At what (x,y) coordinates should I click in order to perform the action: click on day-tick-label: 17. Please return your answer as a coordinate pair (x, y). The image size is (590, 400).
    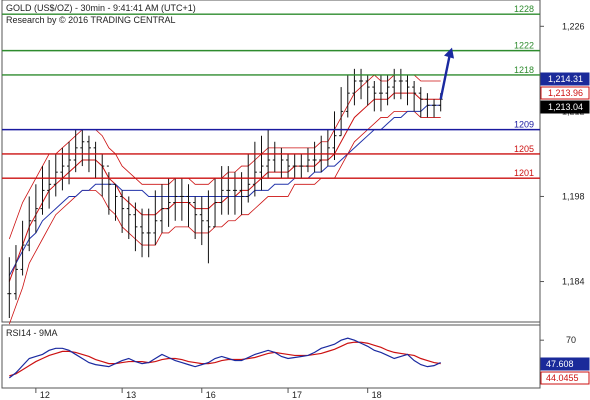
    Looking at the image, I should click on (297, 395).